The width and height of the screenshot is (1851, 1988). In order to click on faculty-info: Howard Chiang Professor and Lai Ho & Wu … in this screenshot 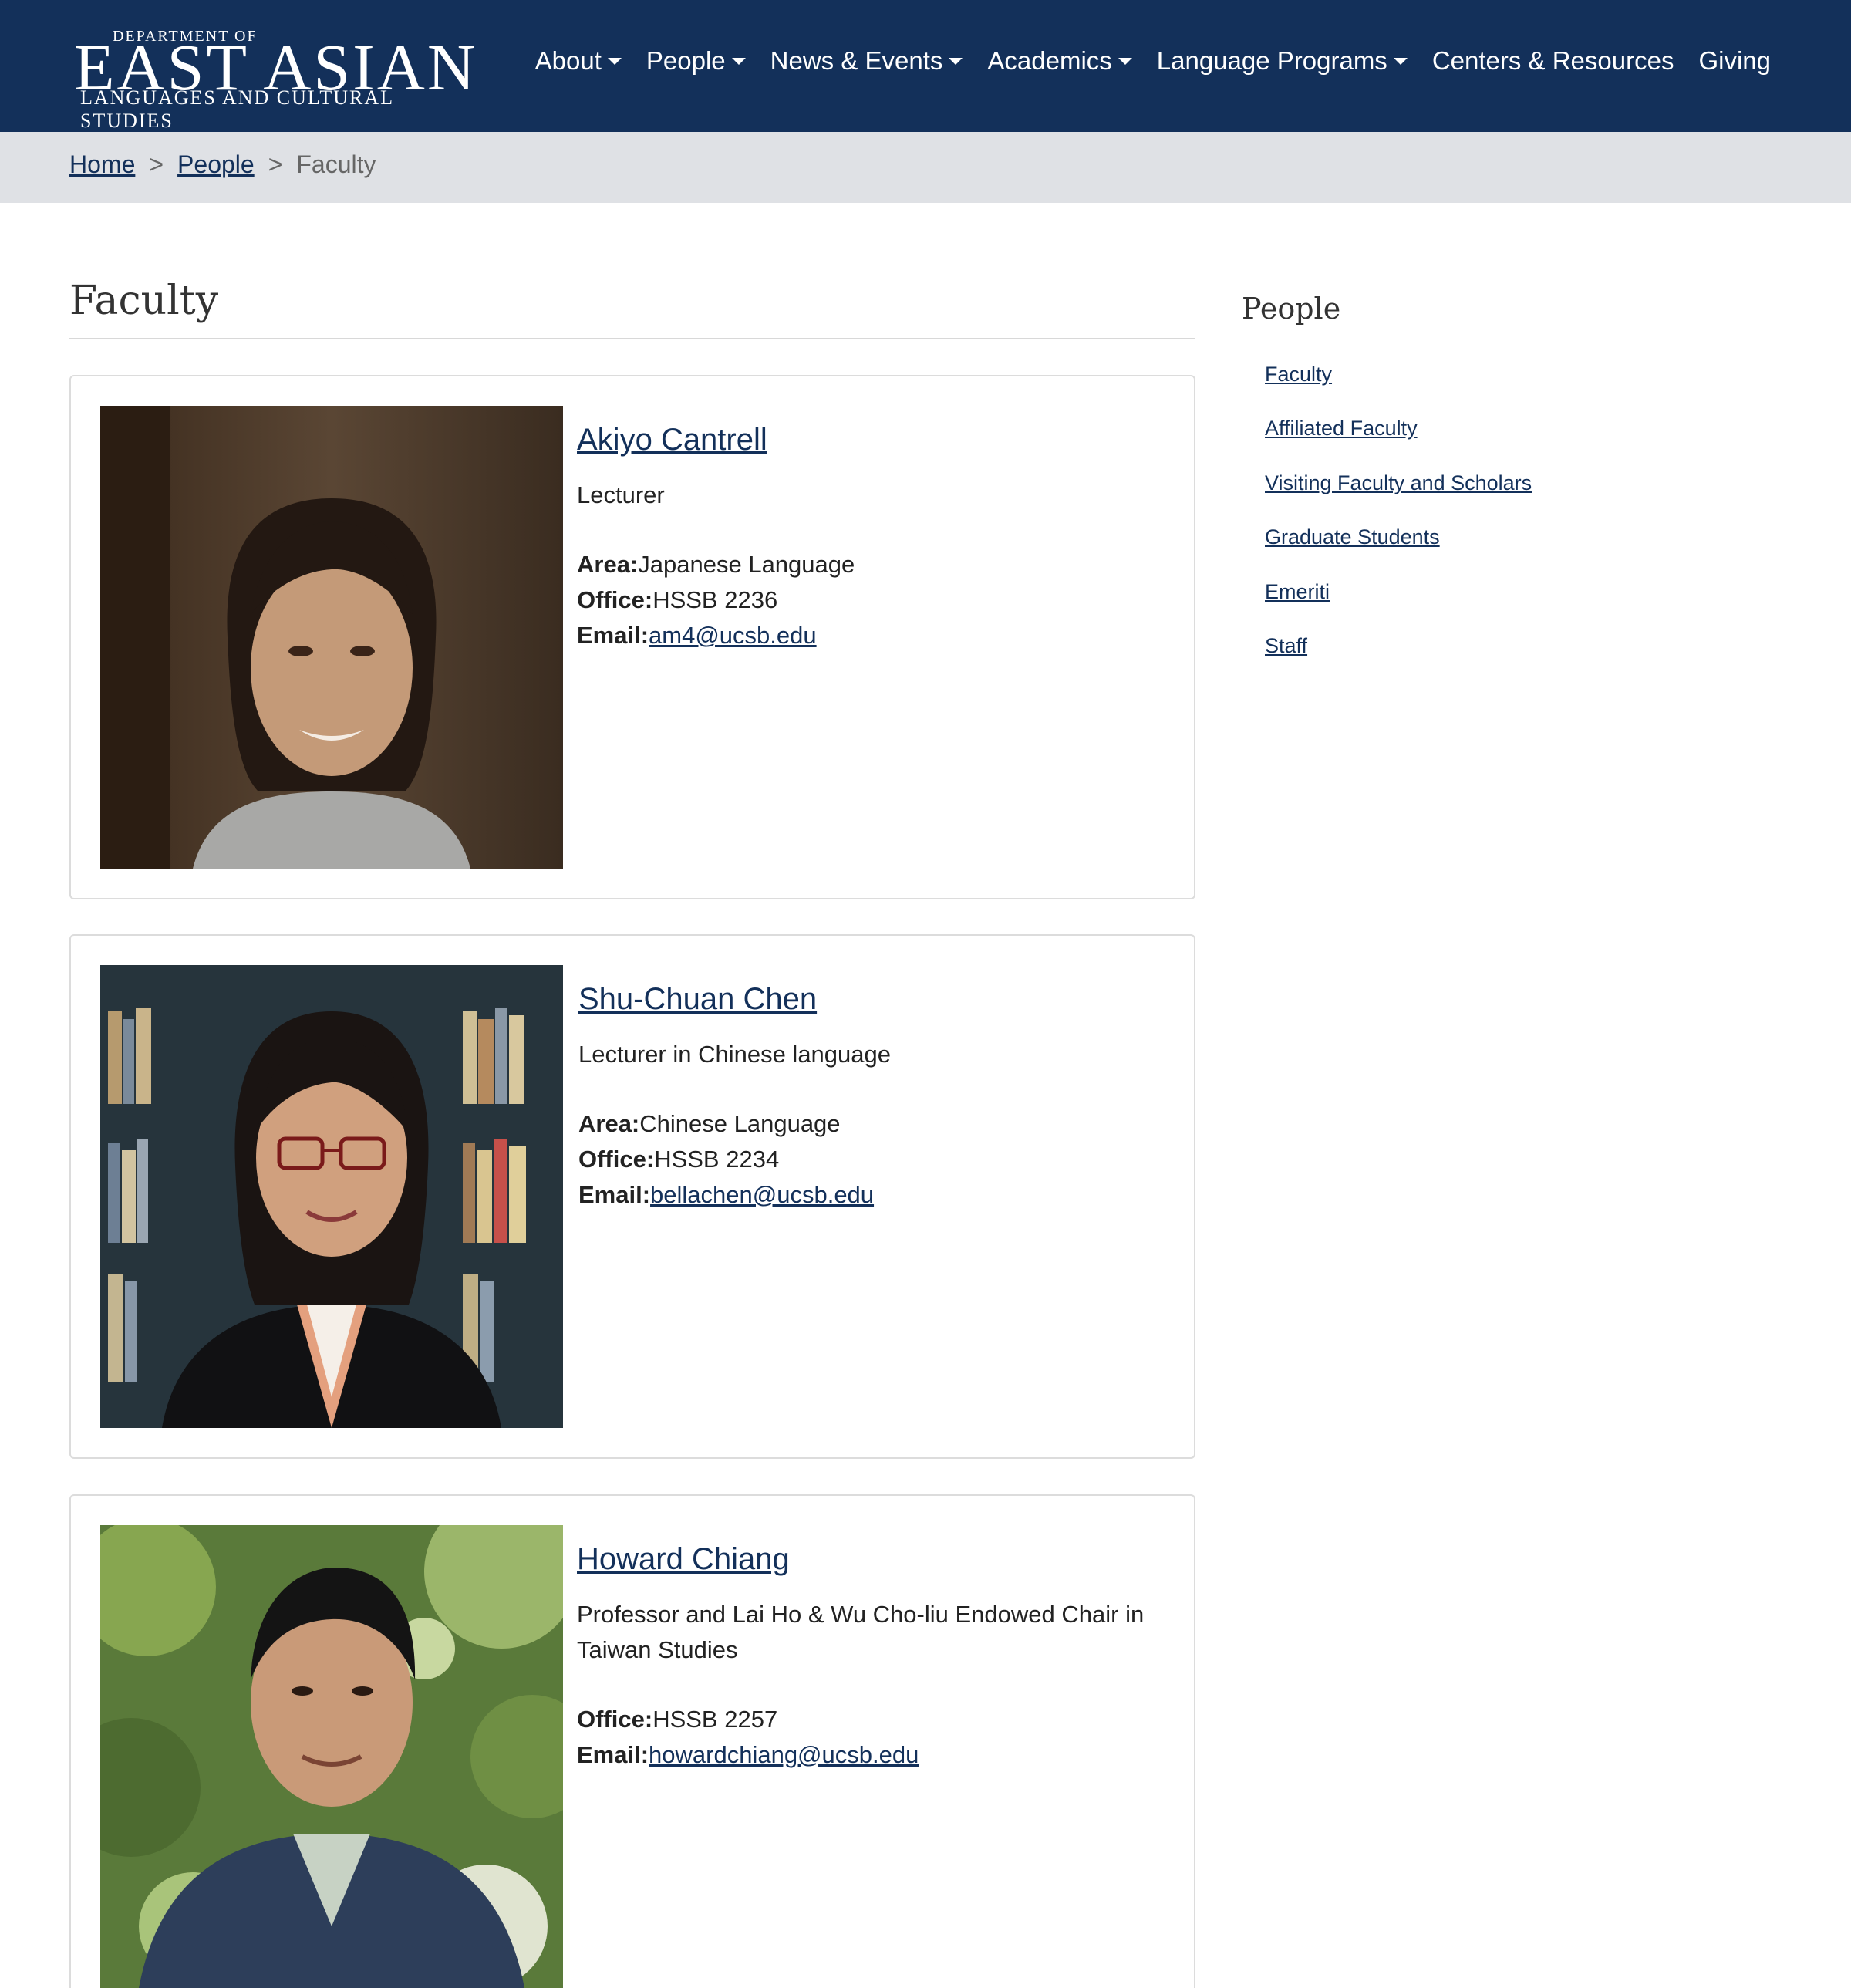, I will do `click(870, 1657)`.